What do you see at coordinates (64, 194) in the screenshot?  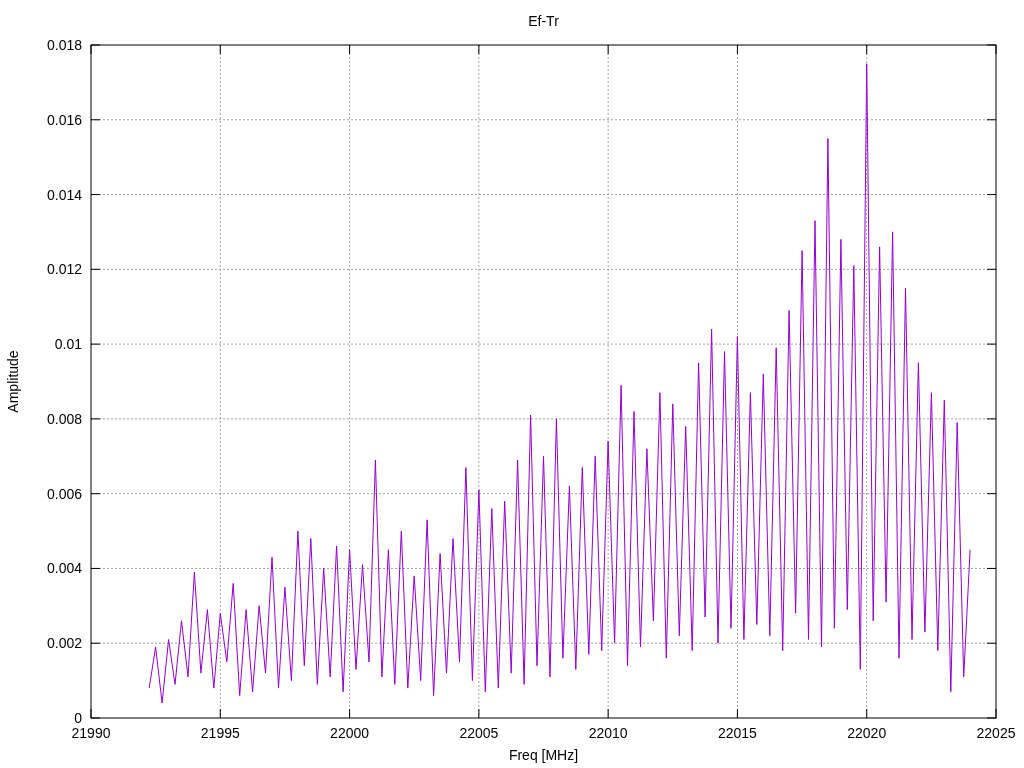 I see `y-tick-label: 0.014` at bounding box center [64, 194].